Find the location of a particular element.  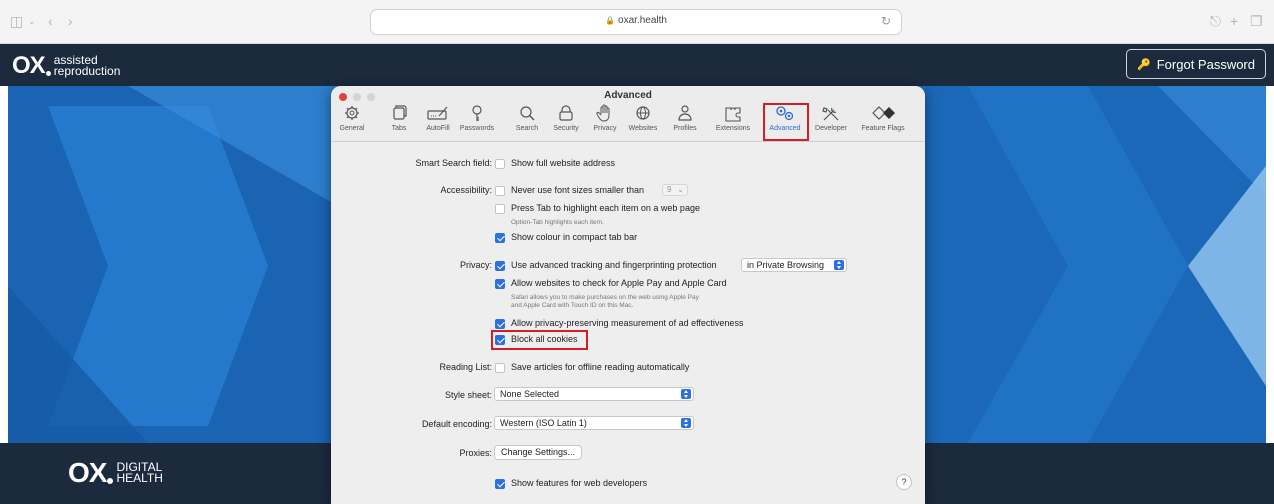

help-button: ? is located at coordinates (904, 482).